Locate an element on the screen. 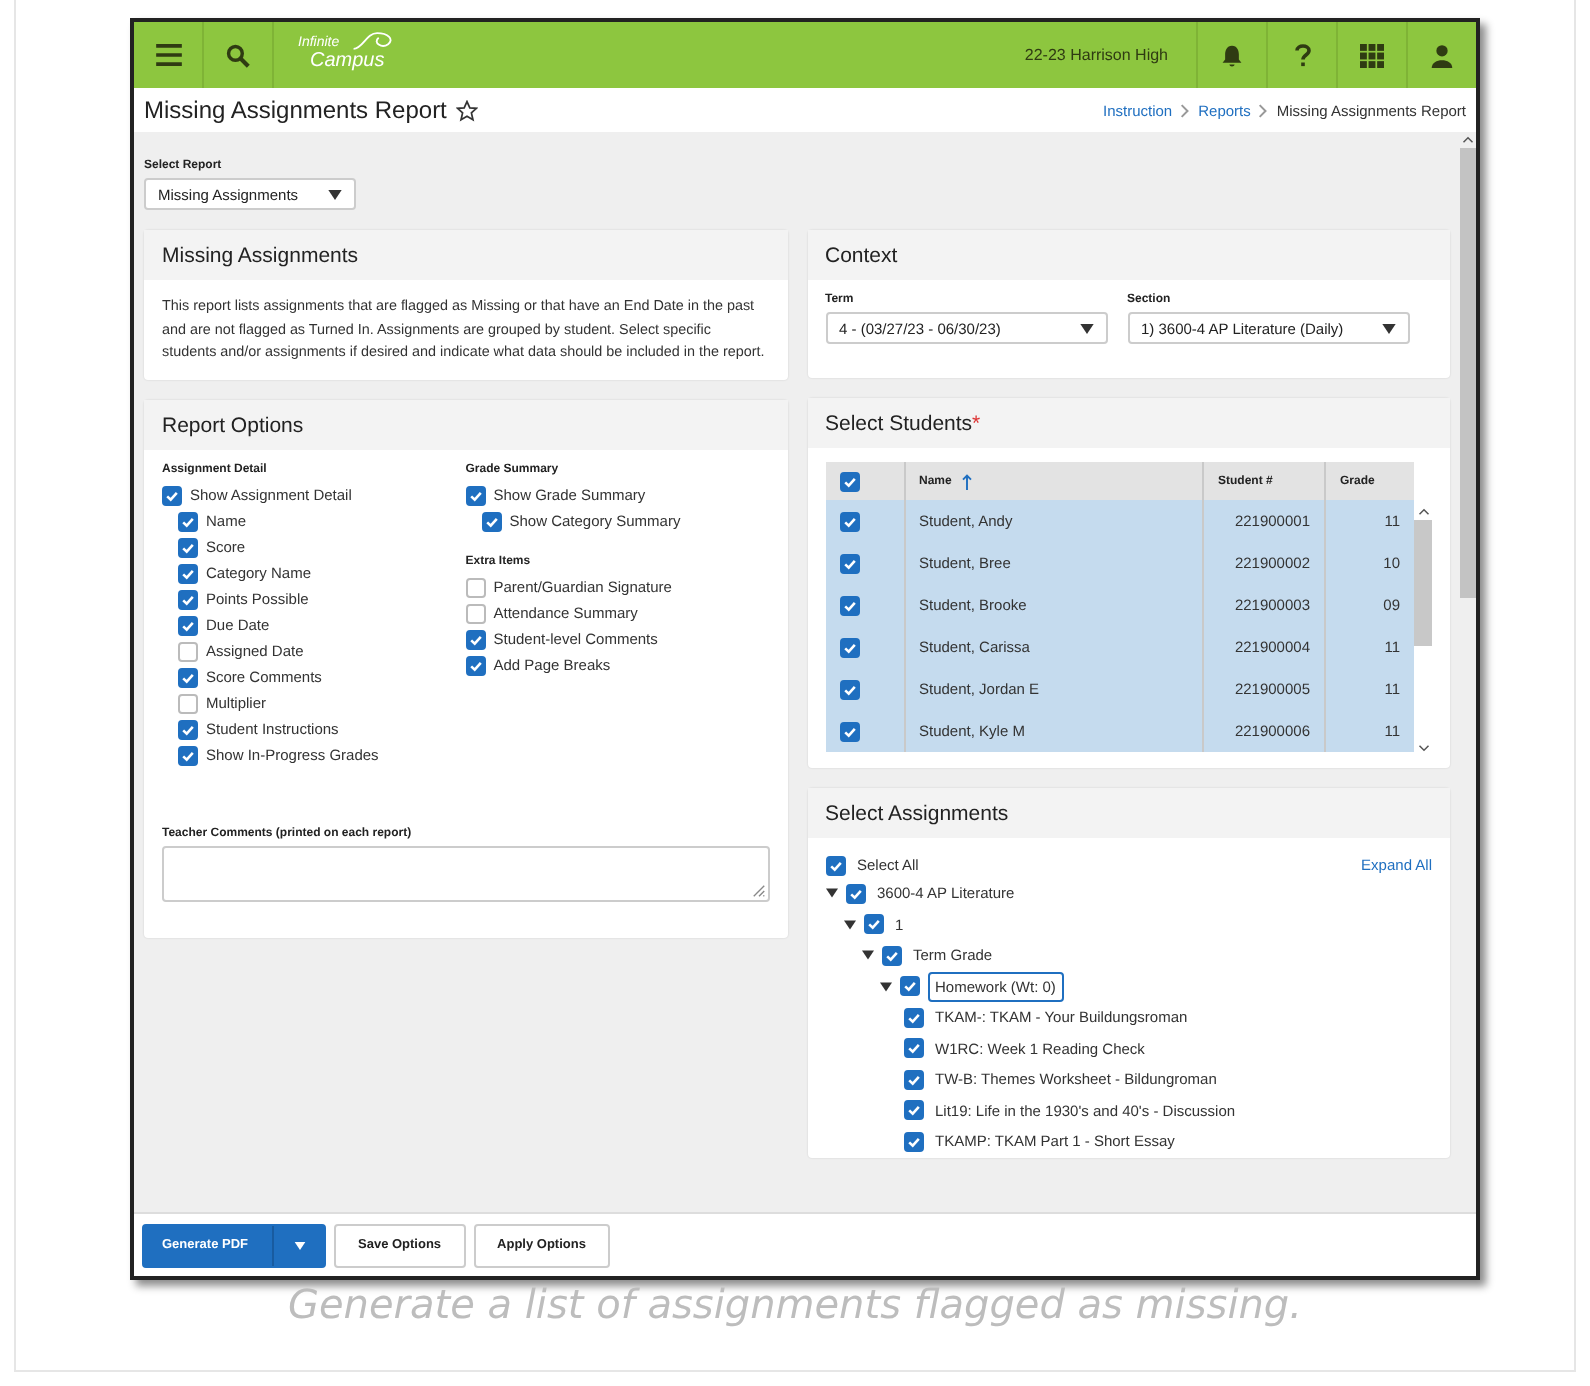 Image resolution: width=1590 pixels, height=1386 pixels. logo-text: Campus is located at coordinates (347, 61).